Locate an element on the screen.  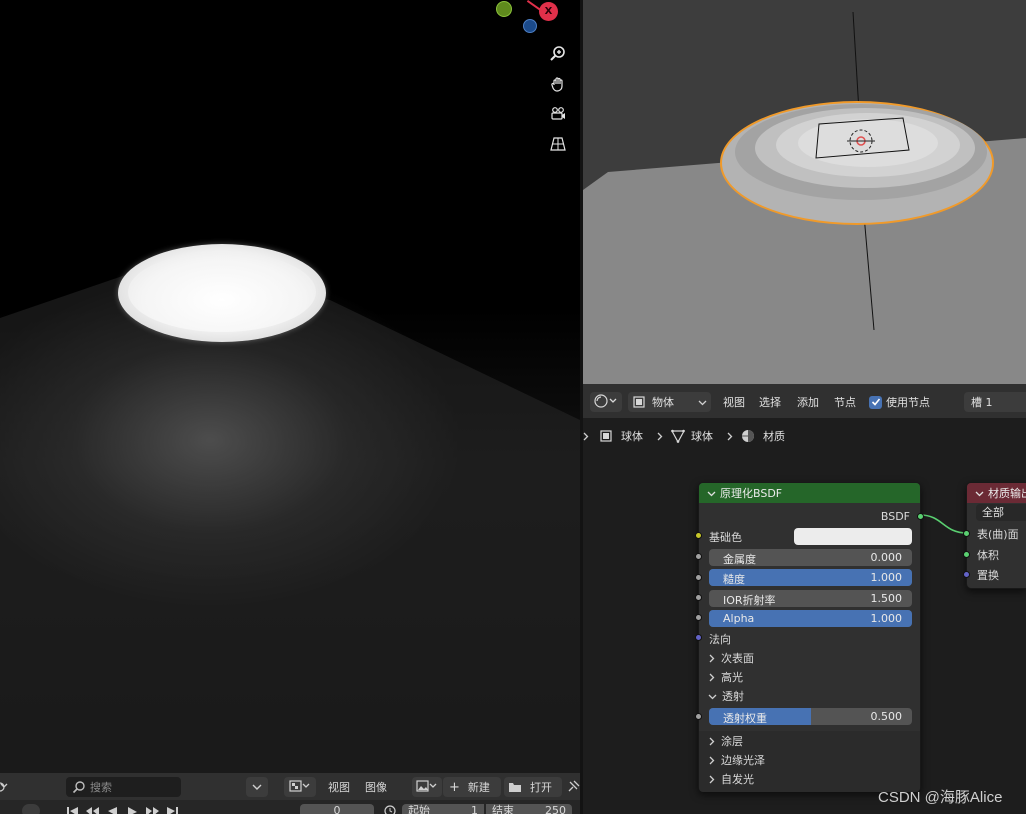
jump-key-forward-icon is located at coordinates (152, 810).